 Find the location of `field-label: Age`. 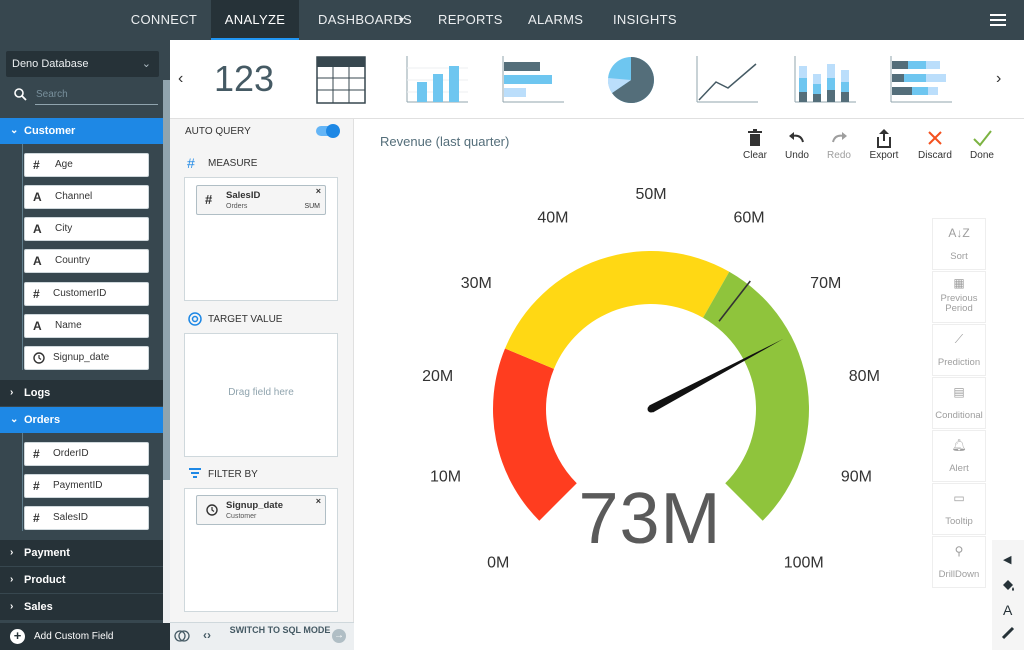

field-label: Age is located at coordinates (64, 164).